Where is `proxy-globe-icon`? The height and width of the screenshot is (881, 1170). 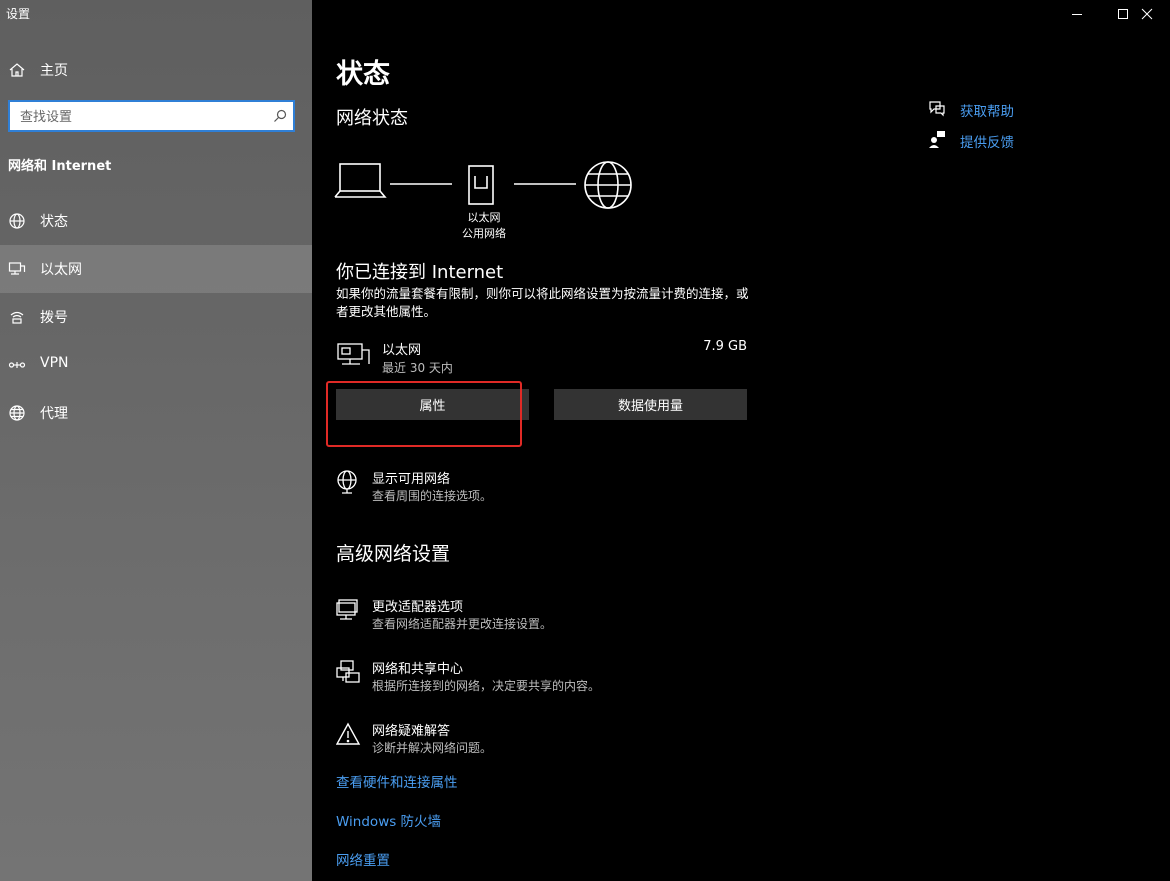
proxy-globe-icon is located at coordinates (17, 413).